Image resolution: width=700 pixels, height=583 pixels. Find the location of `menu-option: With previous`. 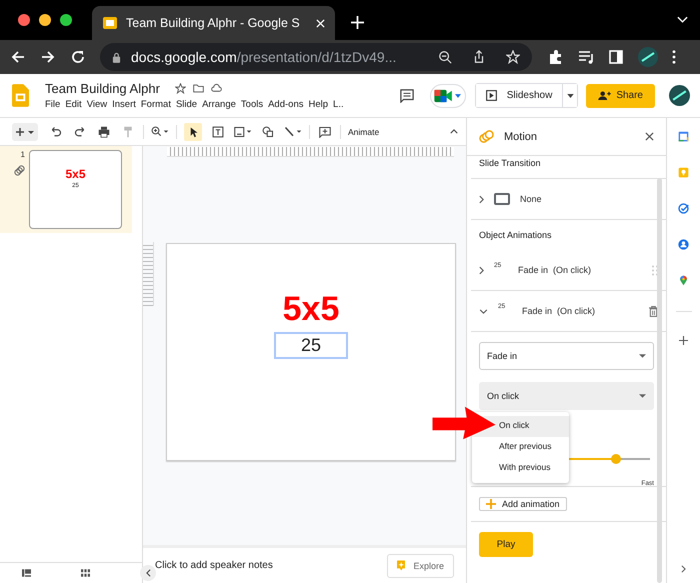

menu-option: With previous is located at coordinates (520, 468).